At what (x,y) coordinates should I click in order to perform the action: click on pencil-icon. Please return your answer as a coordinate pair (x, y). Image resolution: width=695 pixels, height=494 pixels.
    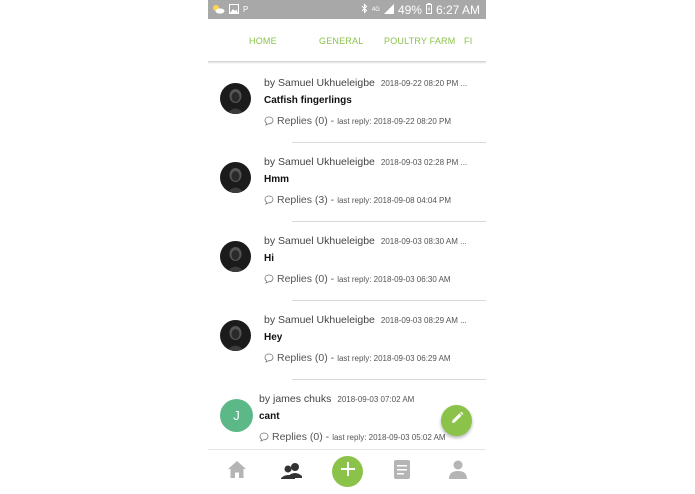
    Looking at the image, I should click on (457, 420).